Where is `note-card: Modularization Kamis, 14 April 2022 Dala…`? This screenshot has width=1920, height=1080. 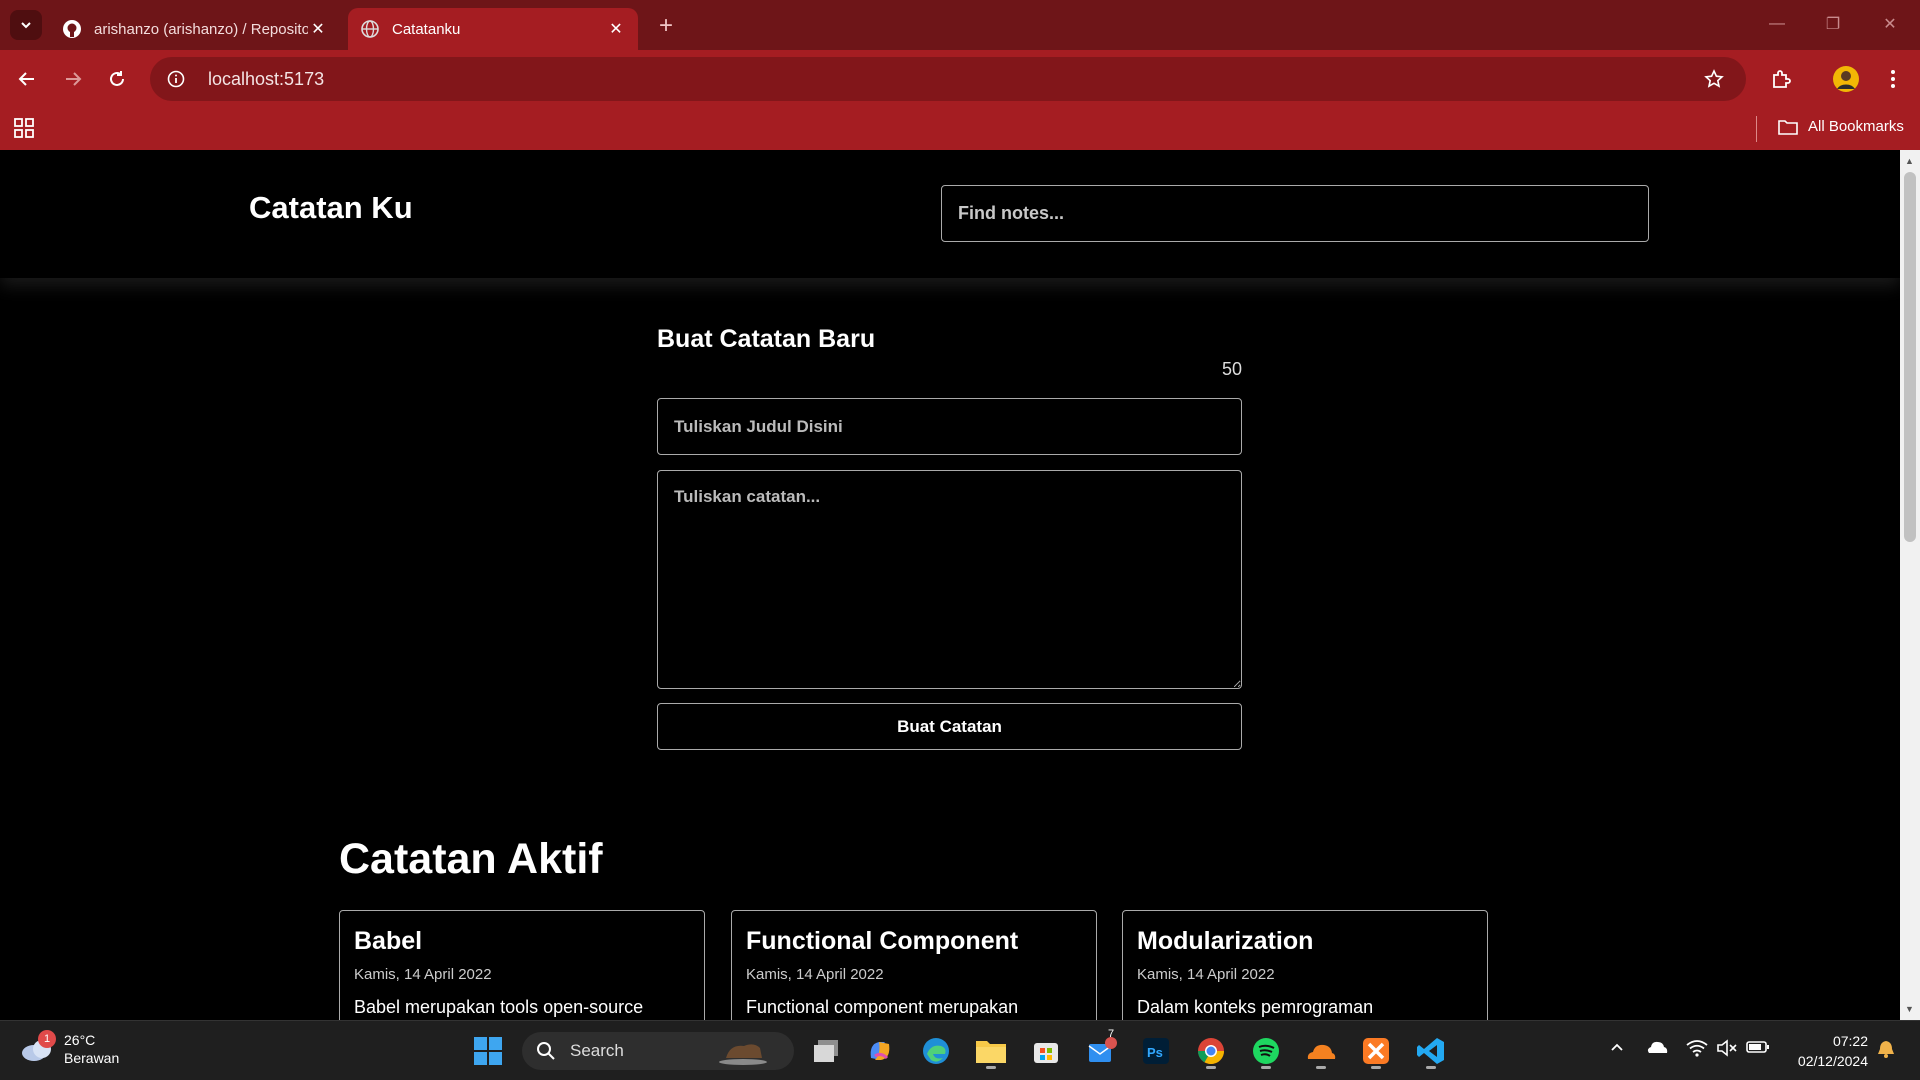
note-card: Modularization Kamis, 14 April 2022 Dala… is located at coordinates (1305, 965).